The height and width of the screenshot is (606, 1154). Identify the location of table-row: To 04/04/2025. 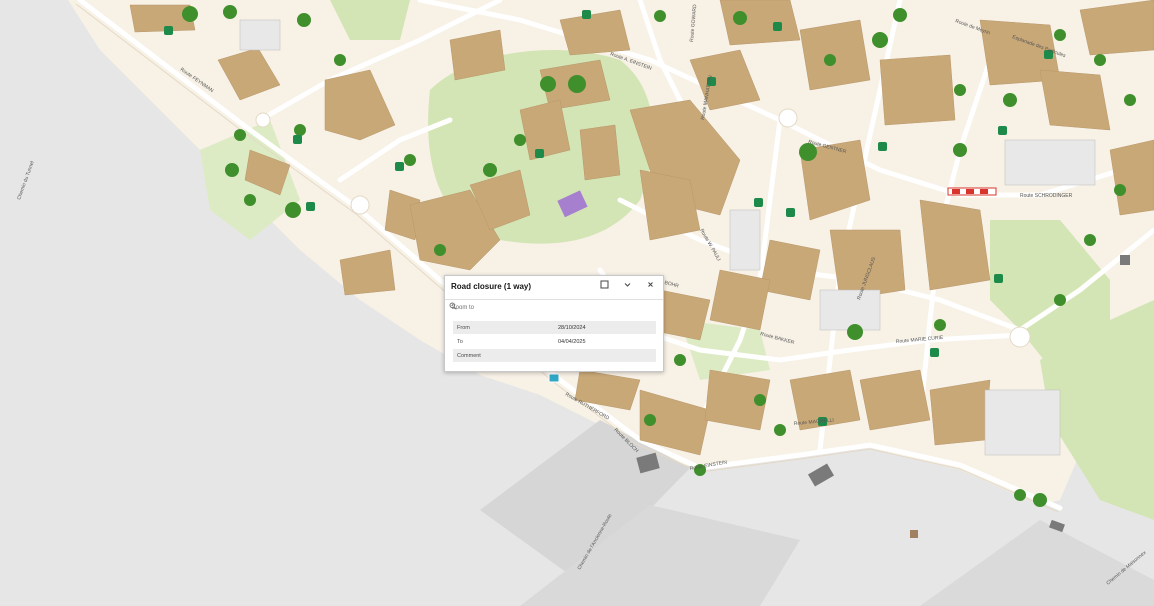
(554, 341).